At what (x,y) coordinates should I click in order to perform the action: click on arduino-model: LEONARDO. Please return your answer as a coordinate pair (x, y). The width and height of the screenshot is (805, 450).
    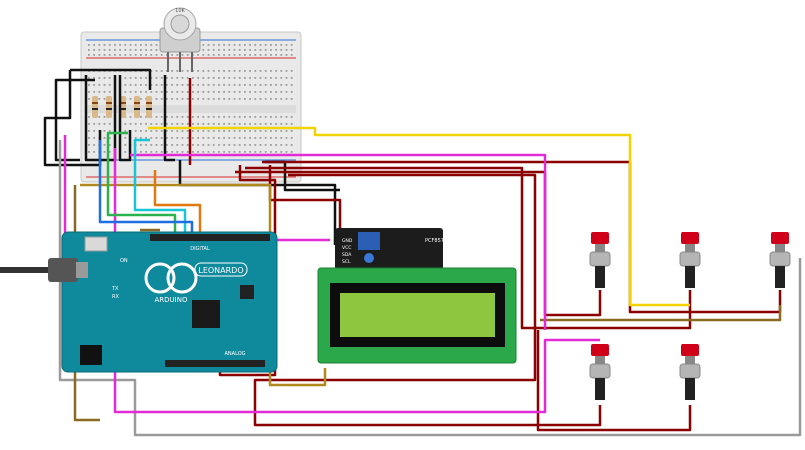
    Looking at the image, I should click on (220, 270).